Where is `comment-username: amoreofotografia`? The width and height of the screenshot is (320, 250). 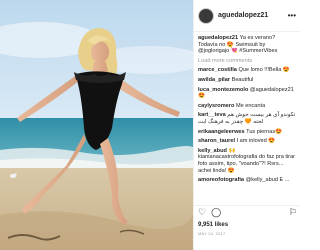
comment-username: amoreofotografia is located at coordinates (221, 180).